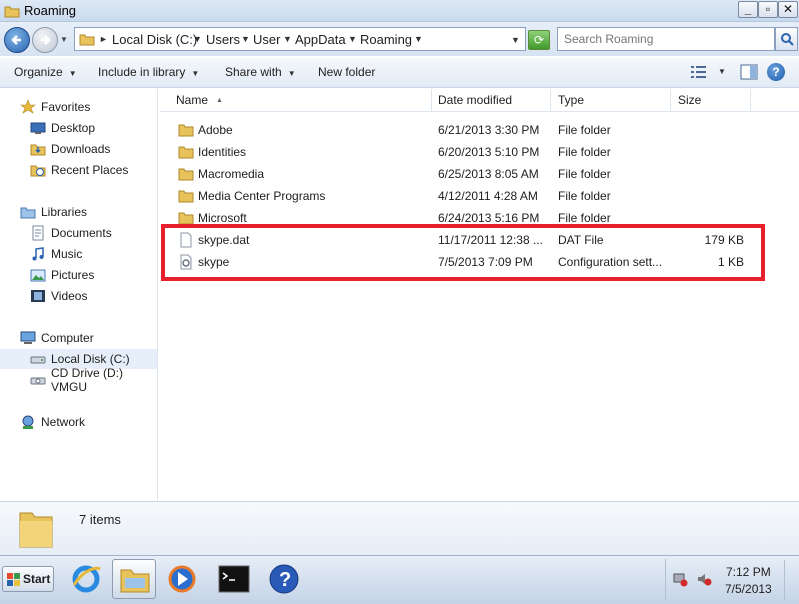 The width and height of the screenshot is (799, 604). I want to click on nav-desktop: Desktop, so click(62, 128).